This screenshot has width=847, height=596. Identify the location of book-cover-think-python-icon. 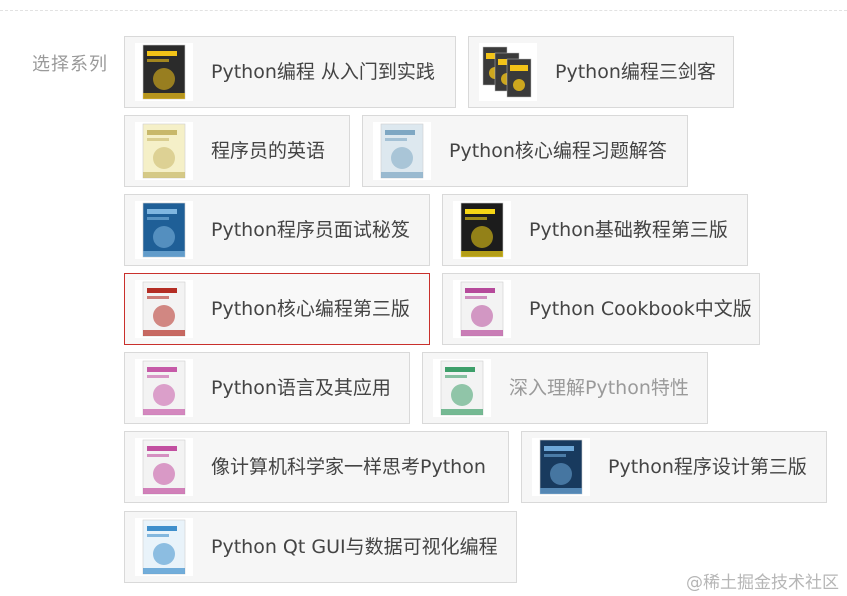
(164, 467).